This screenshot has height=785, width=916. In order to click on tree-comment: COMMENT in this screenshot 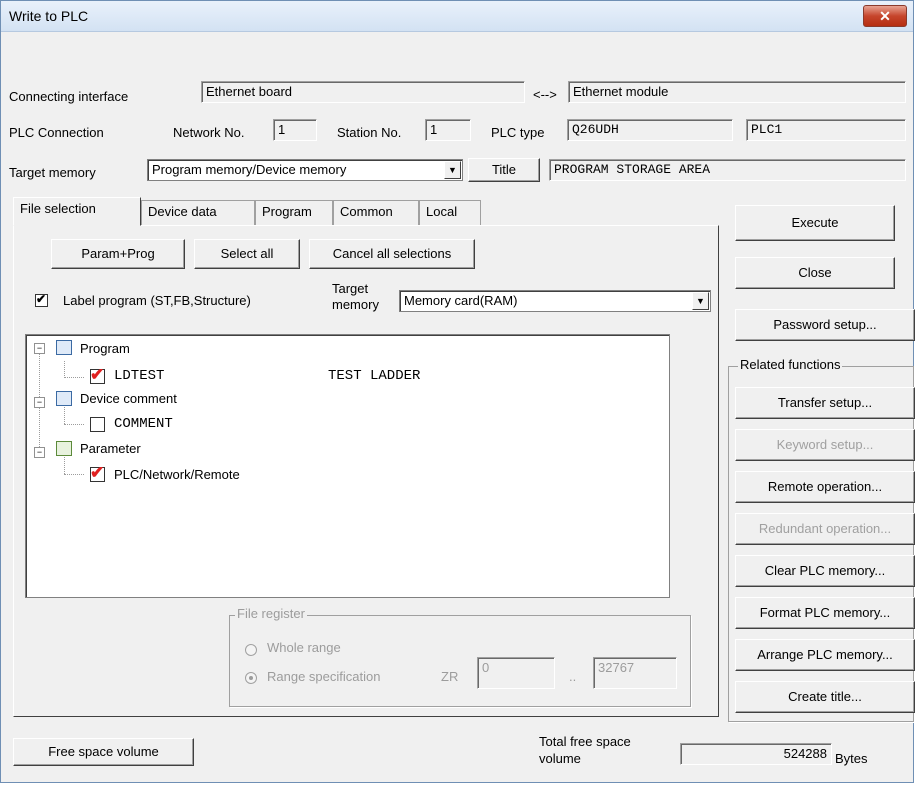, I will do `click(143, 424)`.